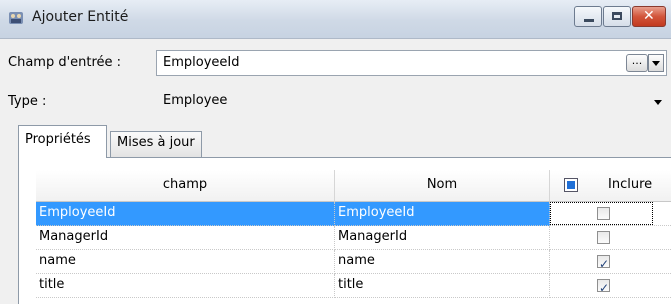 This screenshot has width=671, height=304. Describe the element at coordinates (195, 100) in the screenshot. I see `type-value: Employee` at that location.